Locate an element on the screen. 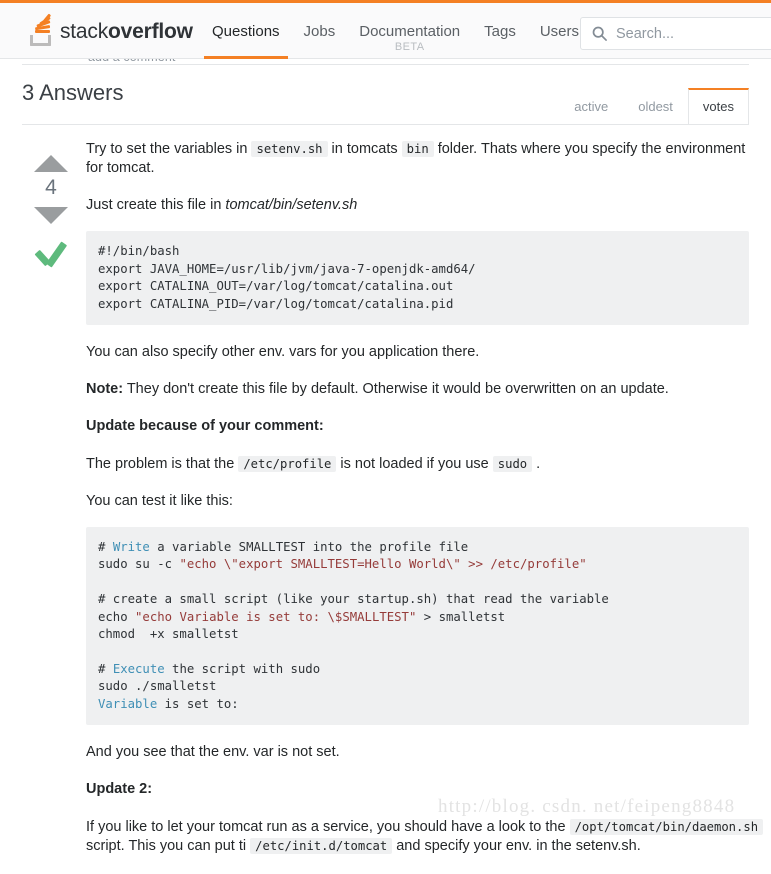 The image size is (771, 874). update-1-heading-text: Update because of your comment: is located at coordinates (205, 426).